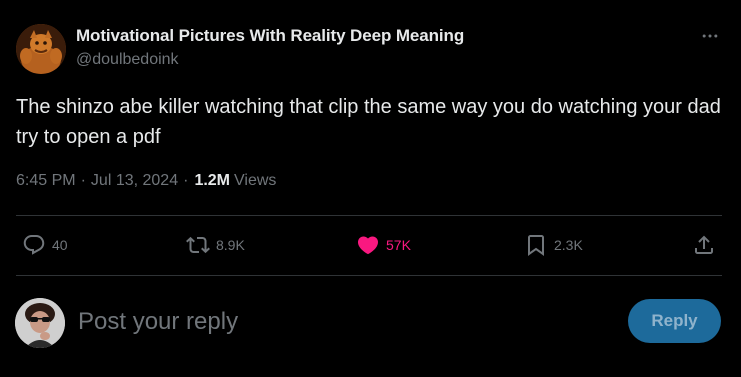 This screenshot has width=741, height=377. What do you see at coordinates (60, 245) in the screenshot?
I see `reply-count: 40` at bounding box center [60, 245].